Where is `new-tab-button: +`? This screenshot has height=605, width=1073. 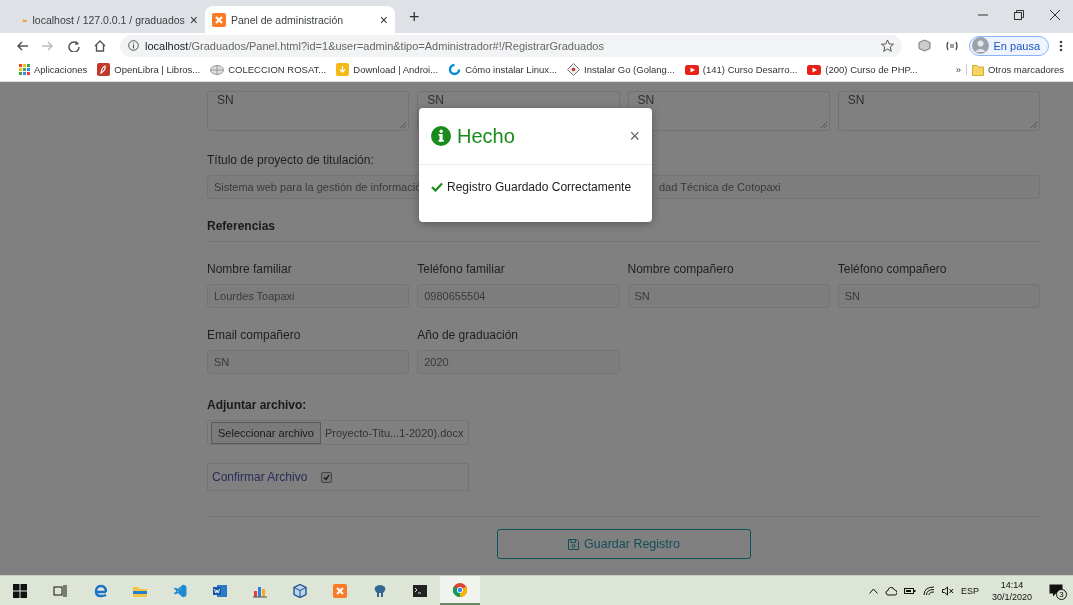 new-tab-button: + is located at coordinates (414, 17).